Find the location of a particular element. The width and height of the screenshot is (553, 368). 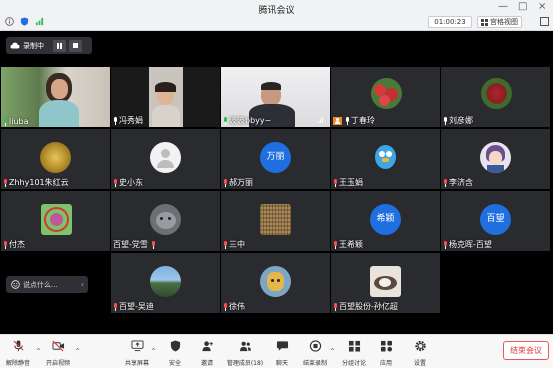

video-tile-xuwei: 徐伟 is located at coordinates (275, 283).